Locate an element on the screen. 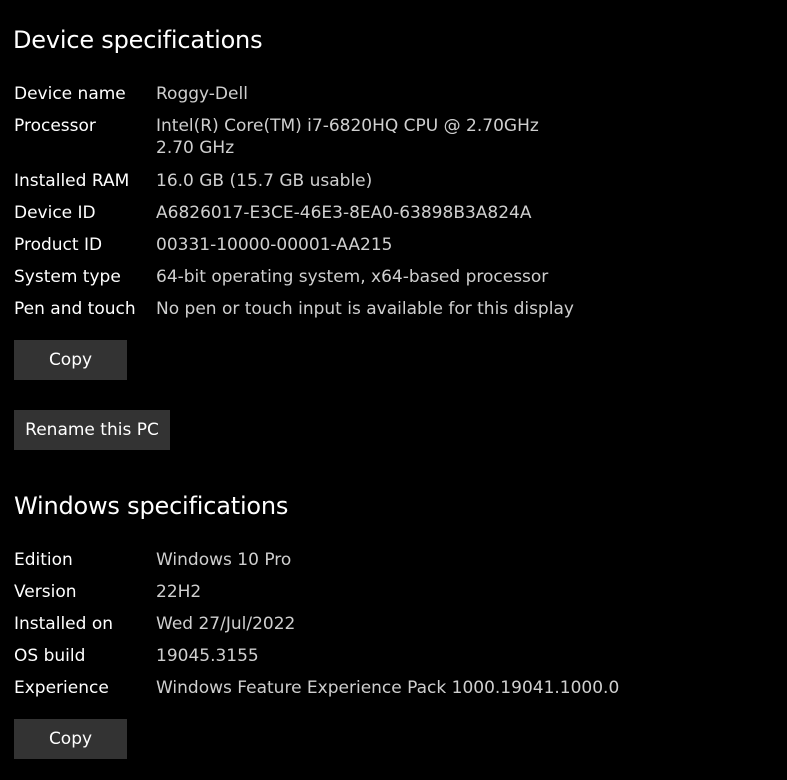 The height and width of the screenshot is (780, 787). spec-label: Device name is located at coordinates (70, 94).